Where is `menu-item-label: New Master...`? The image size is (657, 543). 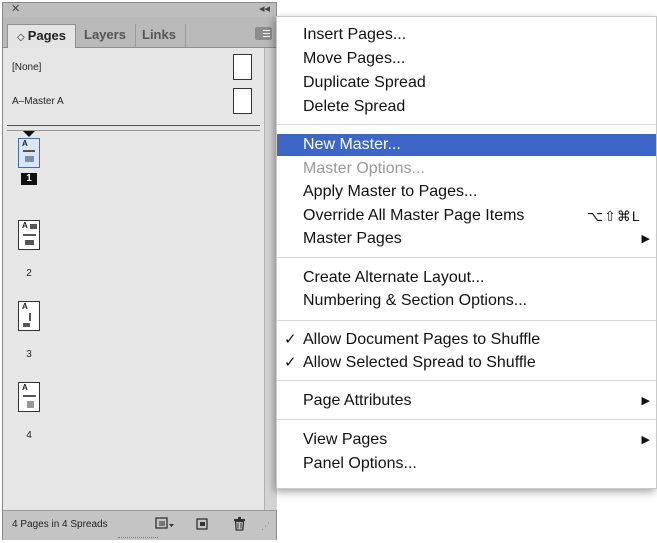 menu-item-label: New Master... is located at coordinates (352, 144).